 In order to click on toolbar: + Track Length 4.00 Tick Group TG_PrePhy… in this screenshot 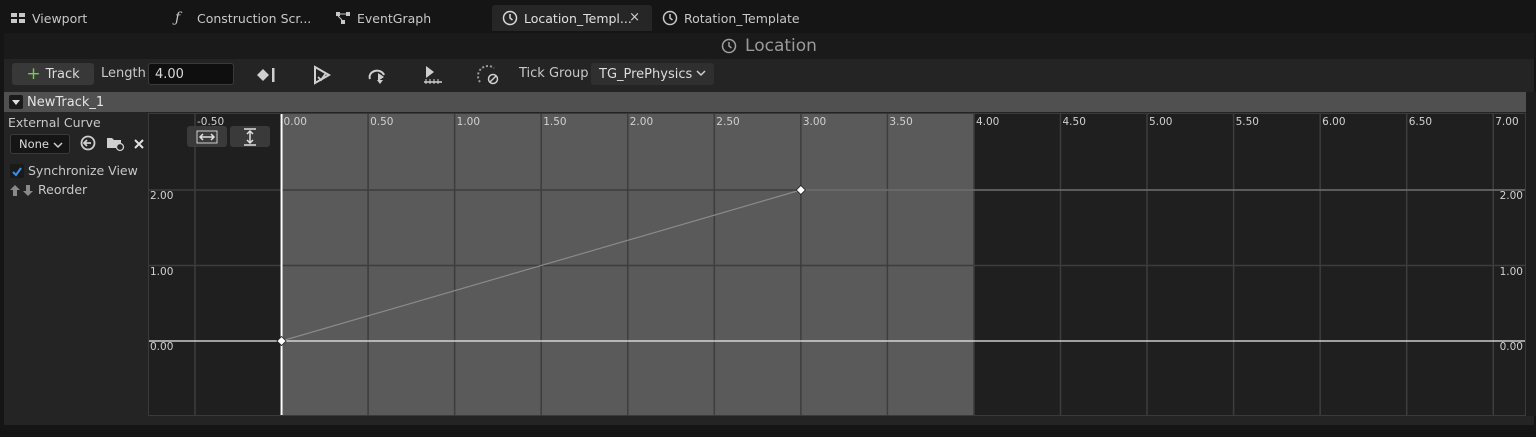, I will do `click(769, 75)`.